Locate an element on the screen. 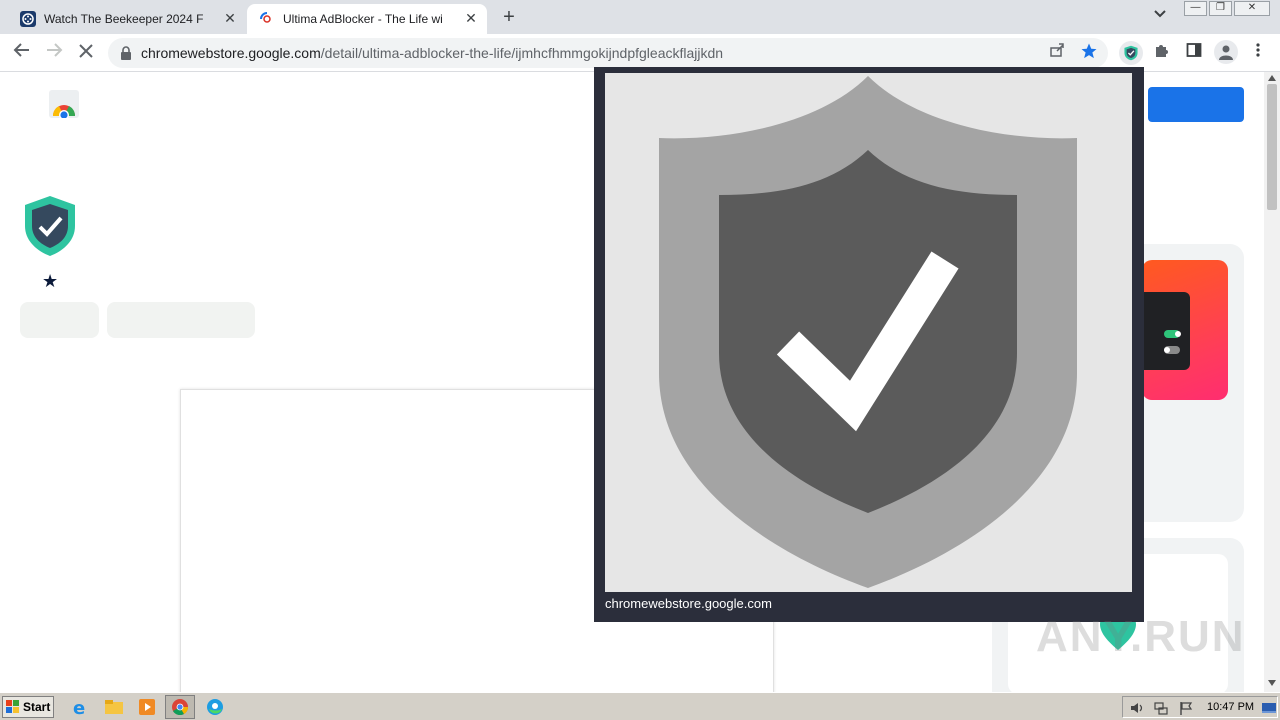 The width and height of the screenshot is (1280, 720). tab-title: Watch The Beekeeper 2024 Full HD is located at coordinates (124, 19).